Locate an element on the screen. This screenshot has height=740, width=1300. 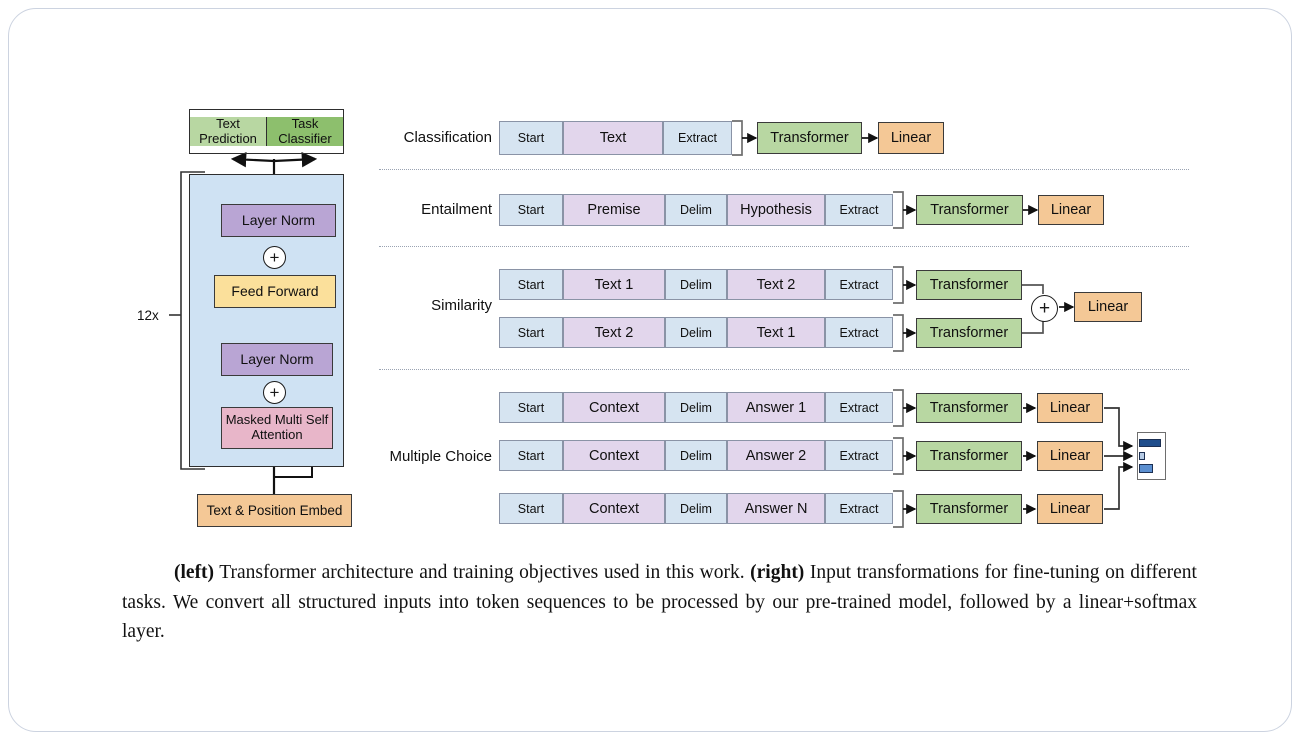
transformer-box-mc-3: Transformer is located at coordinates (969, 509).